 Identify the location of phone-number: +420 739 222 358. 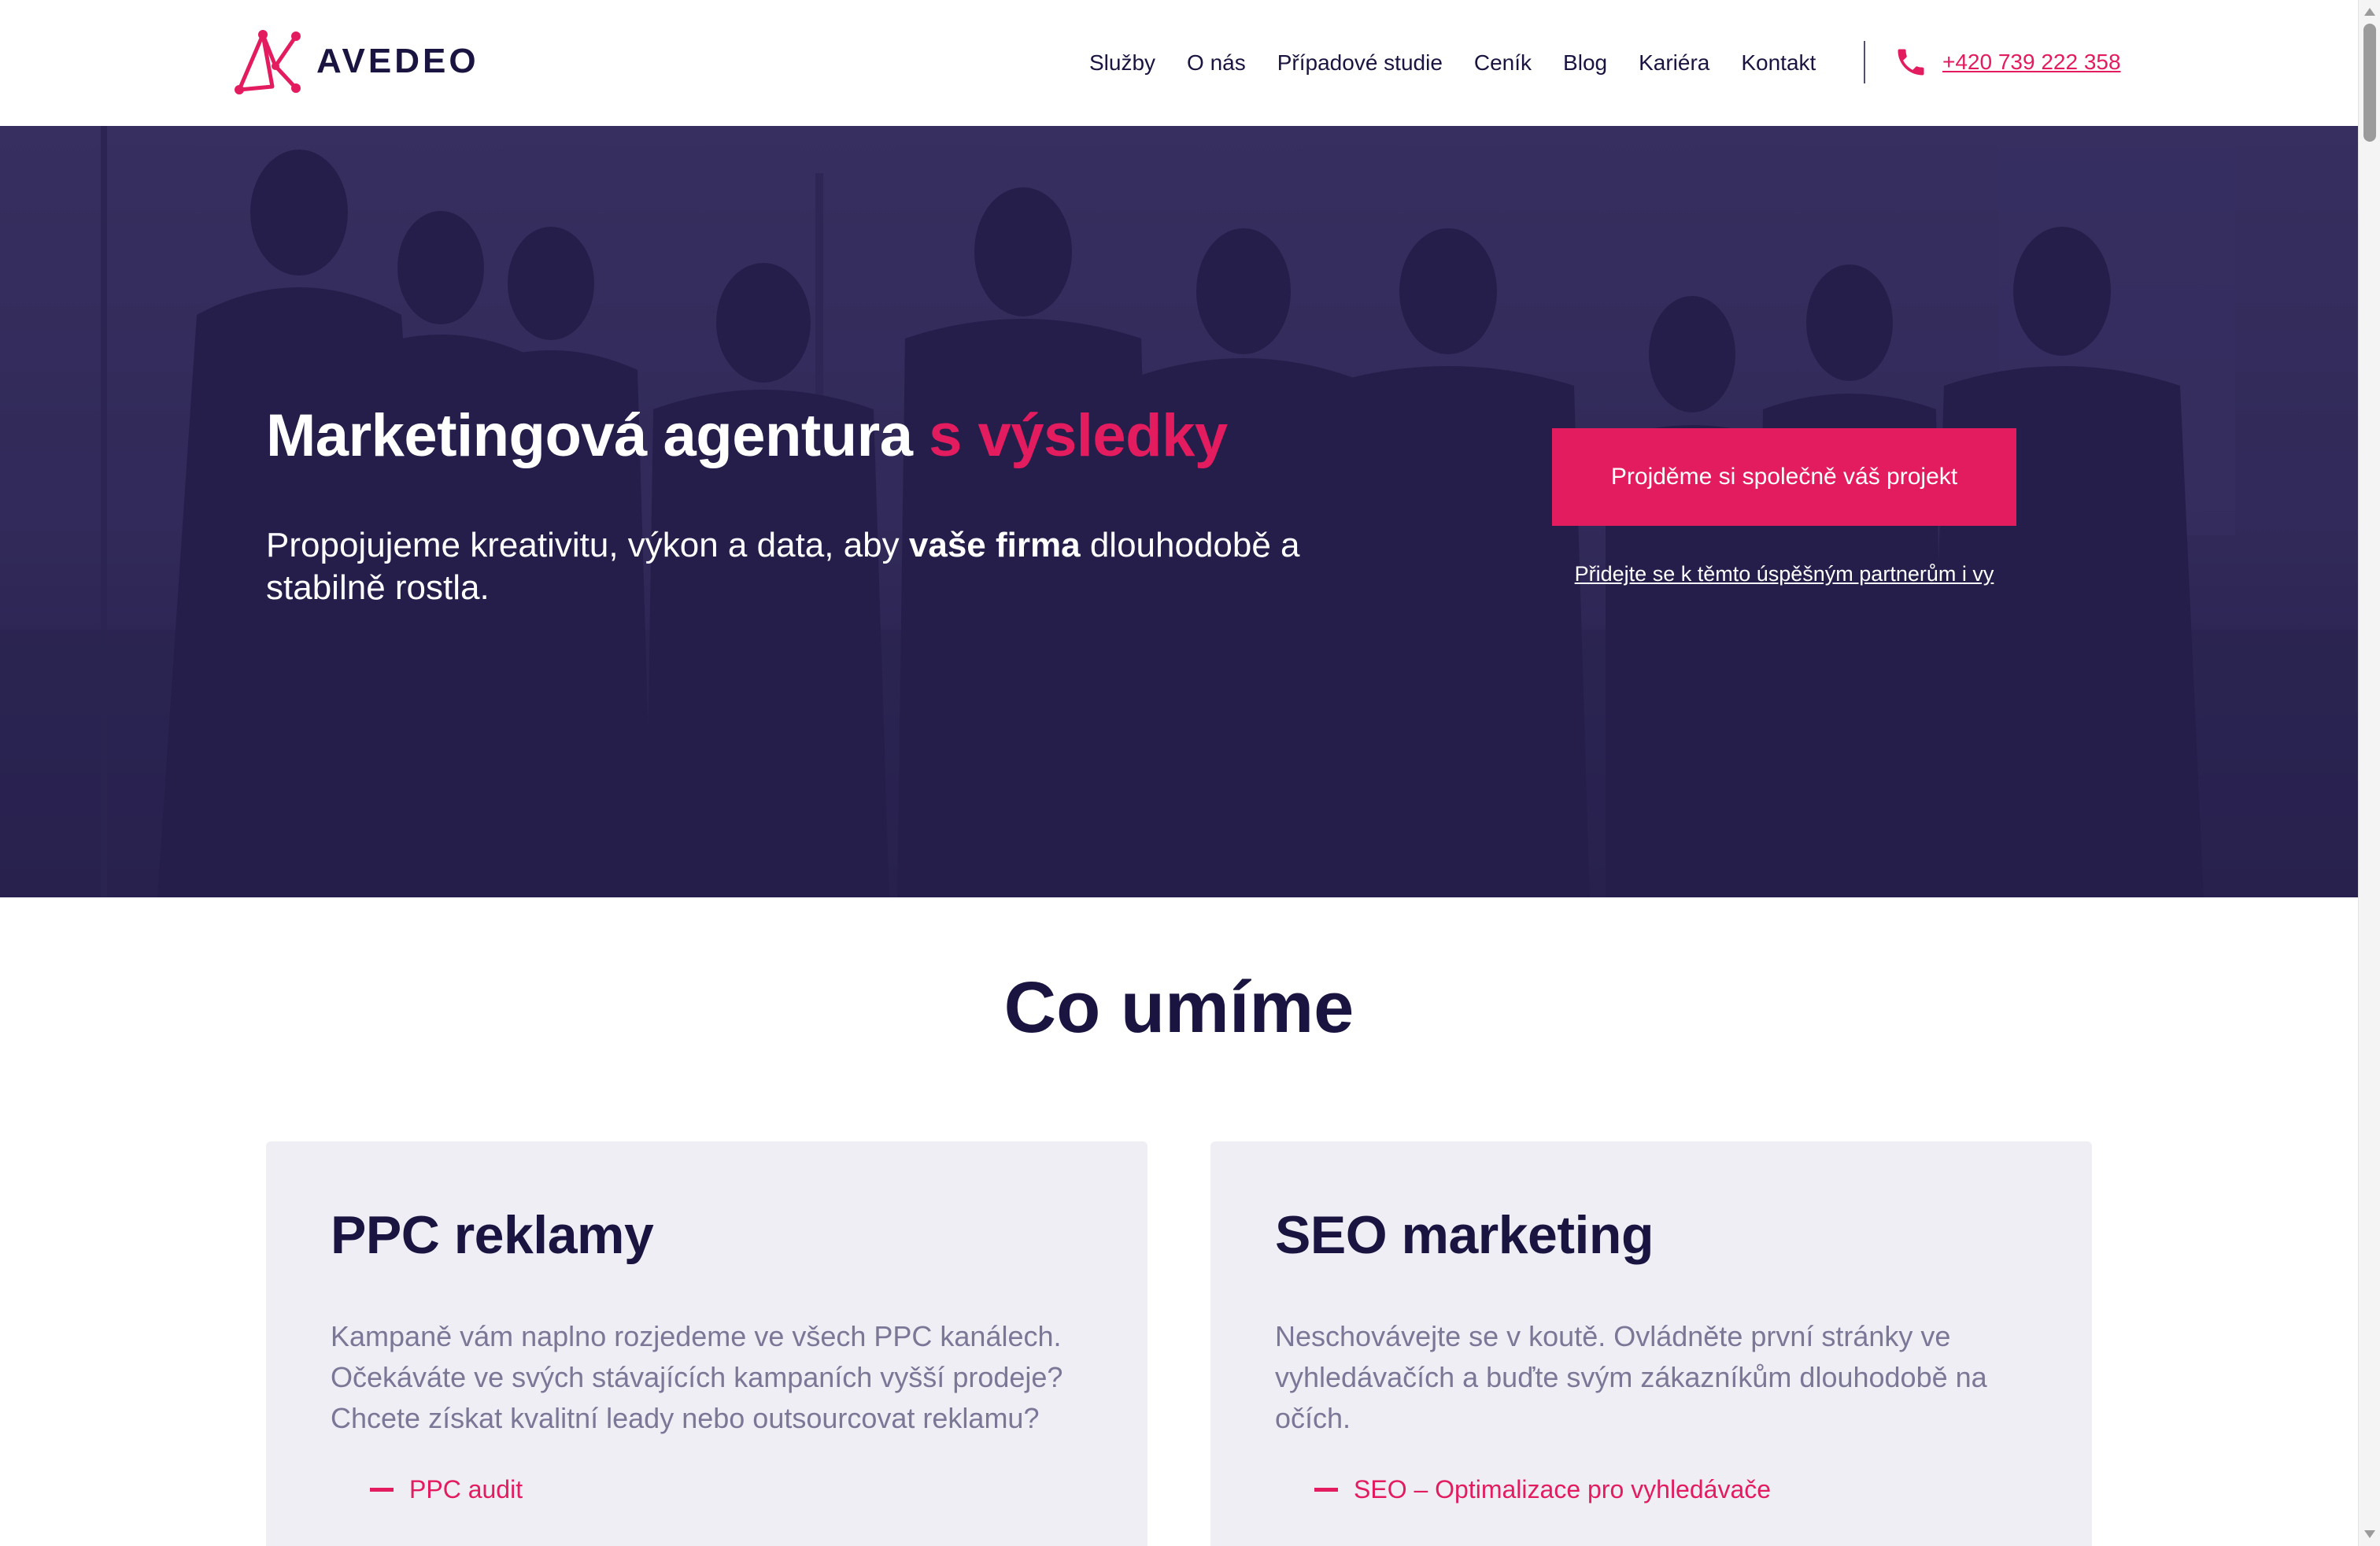
(2031, 62).